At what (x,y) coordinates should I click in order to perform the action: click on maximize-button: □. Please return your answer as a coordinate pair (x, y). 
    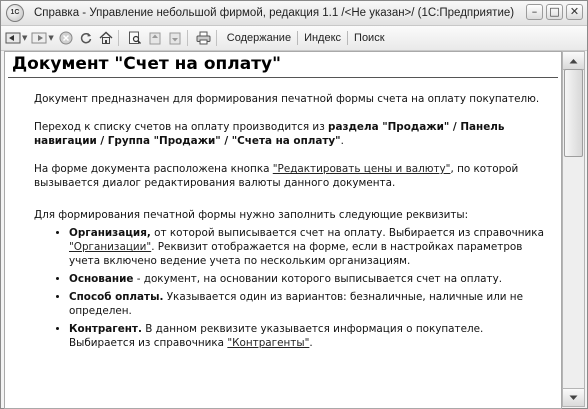
    Looking at the image, I should click on (554, 12).